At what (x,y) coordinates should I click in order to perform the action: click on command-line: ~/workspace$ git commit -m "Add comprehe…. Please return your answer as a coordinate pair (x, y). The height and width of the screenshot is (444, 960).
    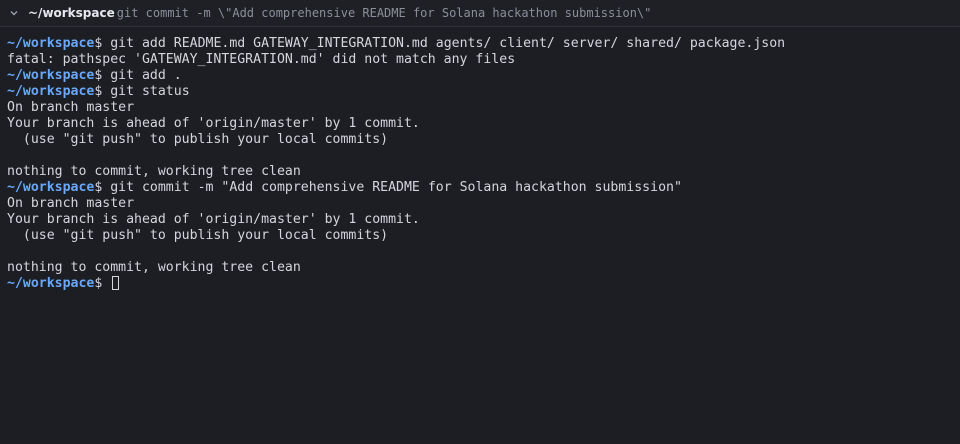
    Looking at the image, I should click on (483, 188).